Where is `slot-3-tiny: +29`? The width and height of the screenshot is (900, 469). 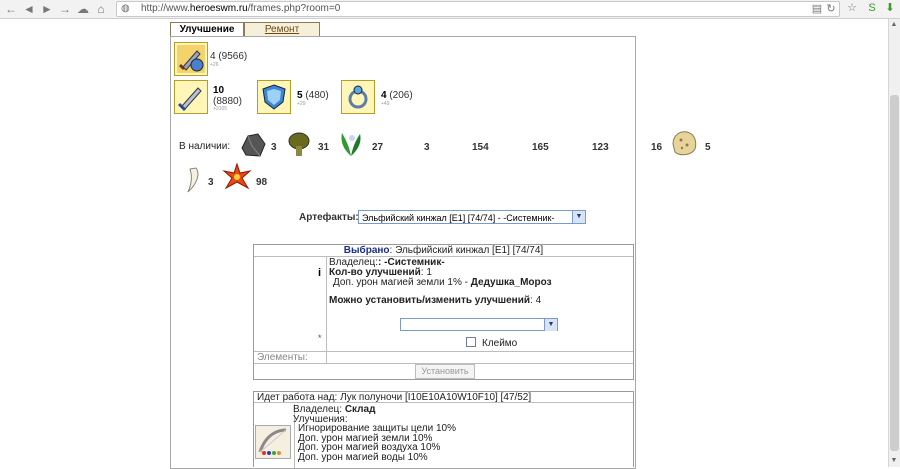
slot-3-tiny: +29 is located at coordinates (301, 104).